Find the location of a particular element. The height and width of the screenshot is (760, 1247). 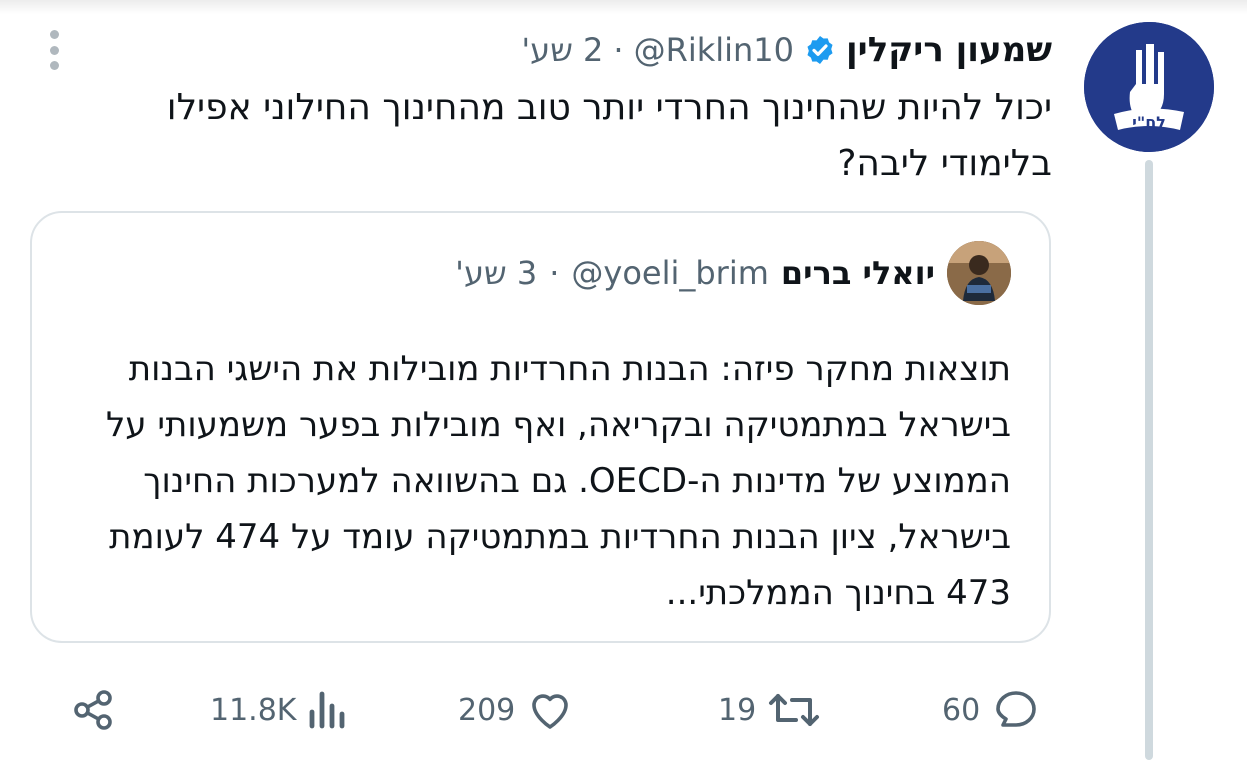

retweets-count: 19 is located at coordinates (737, 710).